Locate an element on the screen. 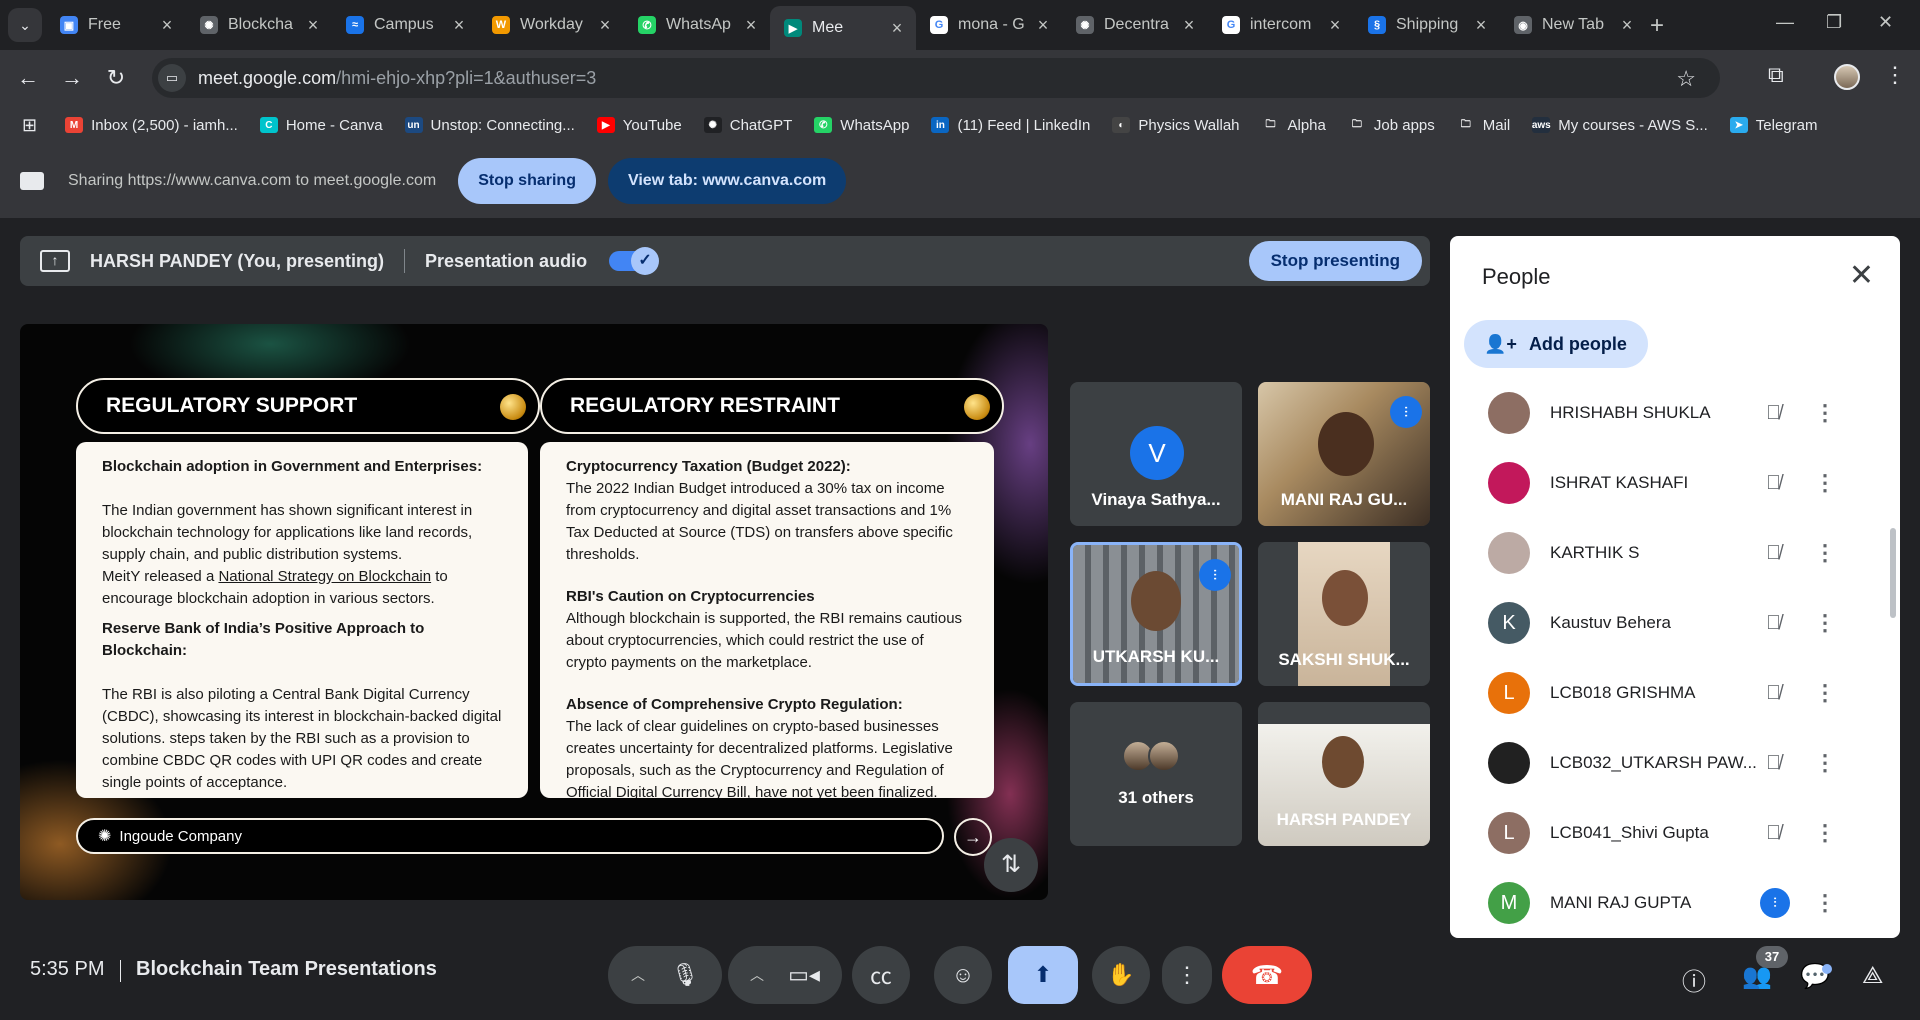 The height and width of the screenshot is (1020, 1920). meeting-info-icon: ⓘ is located at coordinates (1694, 979).